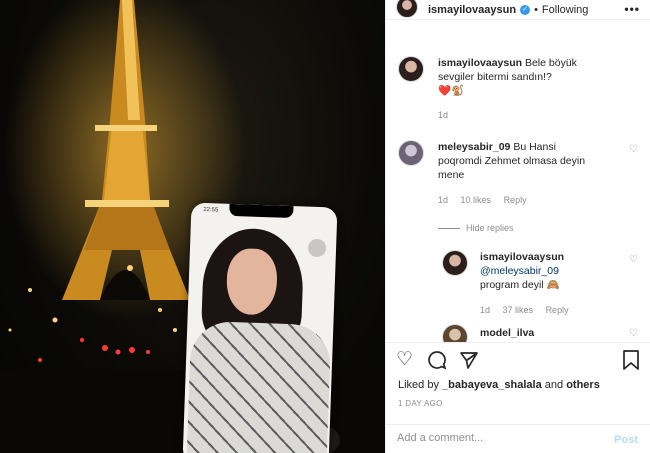 This screenshot has width=650, height=453. Describe the element at coordinates (519, 271) in the screenshot. I see `comment-mention: @meleysabir_09` at that location.